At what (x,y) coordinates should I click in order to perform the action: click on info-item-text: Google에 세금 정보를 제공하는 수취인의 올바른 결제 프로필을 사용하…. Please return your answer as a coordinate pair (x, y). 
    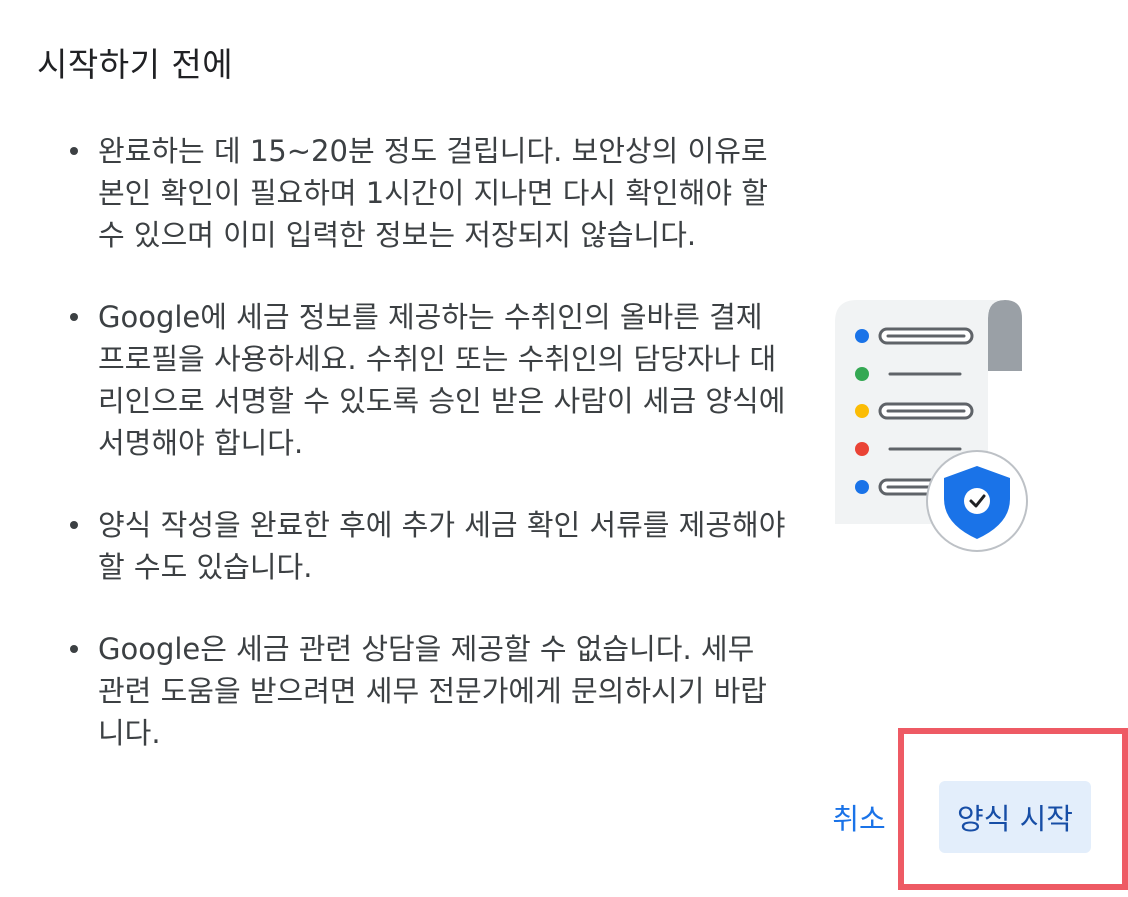
    Looking at the image, I should click on (442, 380).